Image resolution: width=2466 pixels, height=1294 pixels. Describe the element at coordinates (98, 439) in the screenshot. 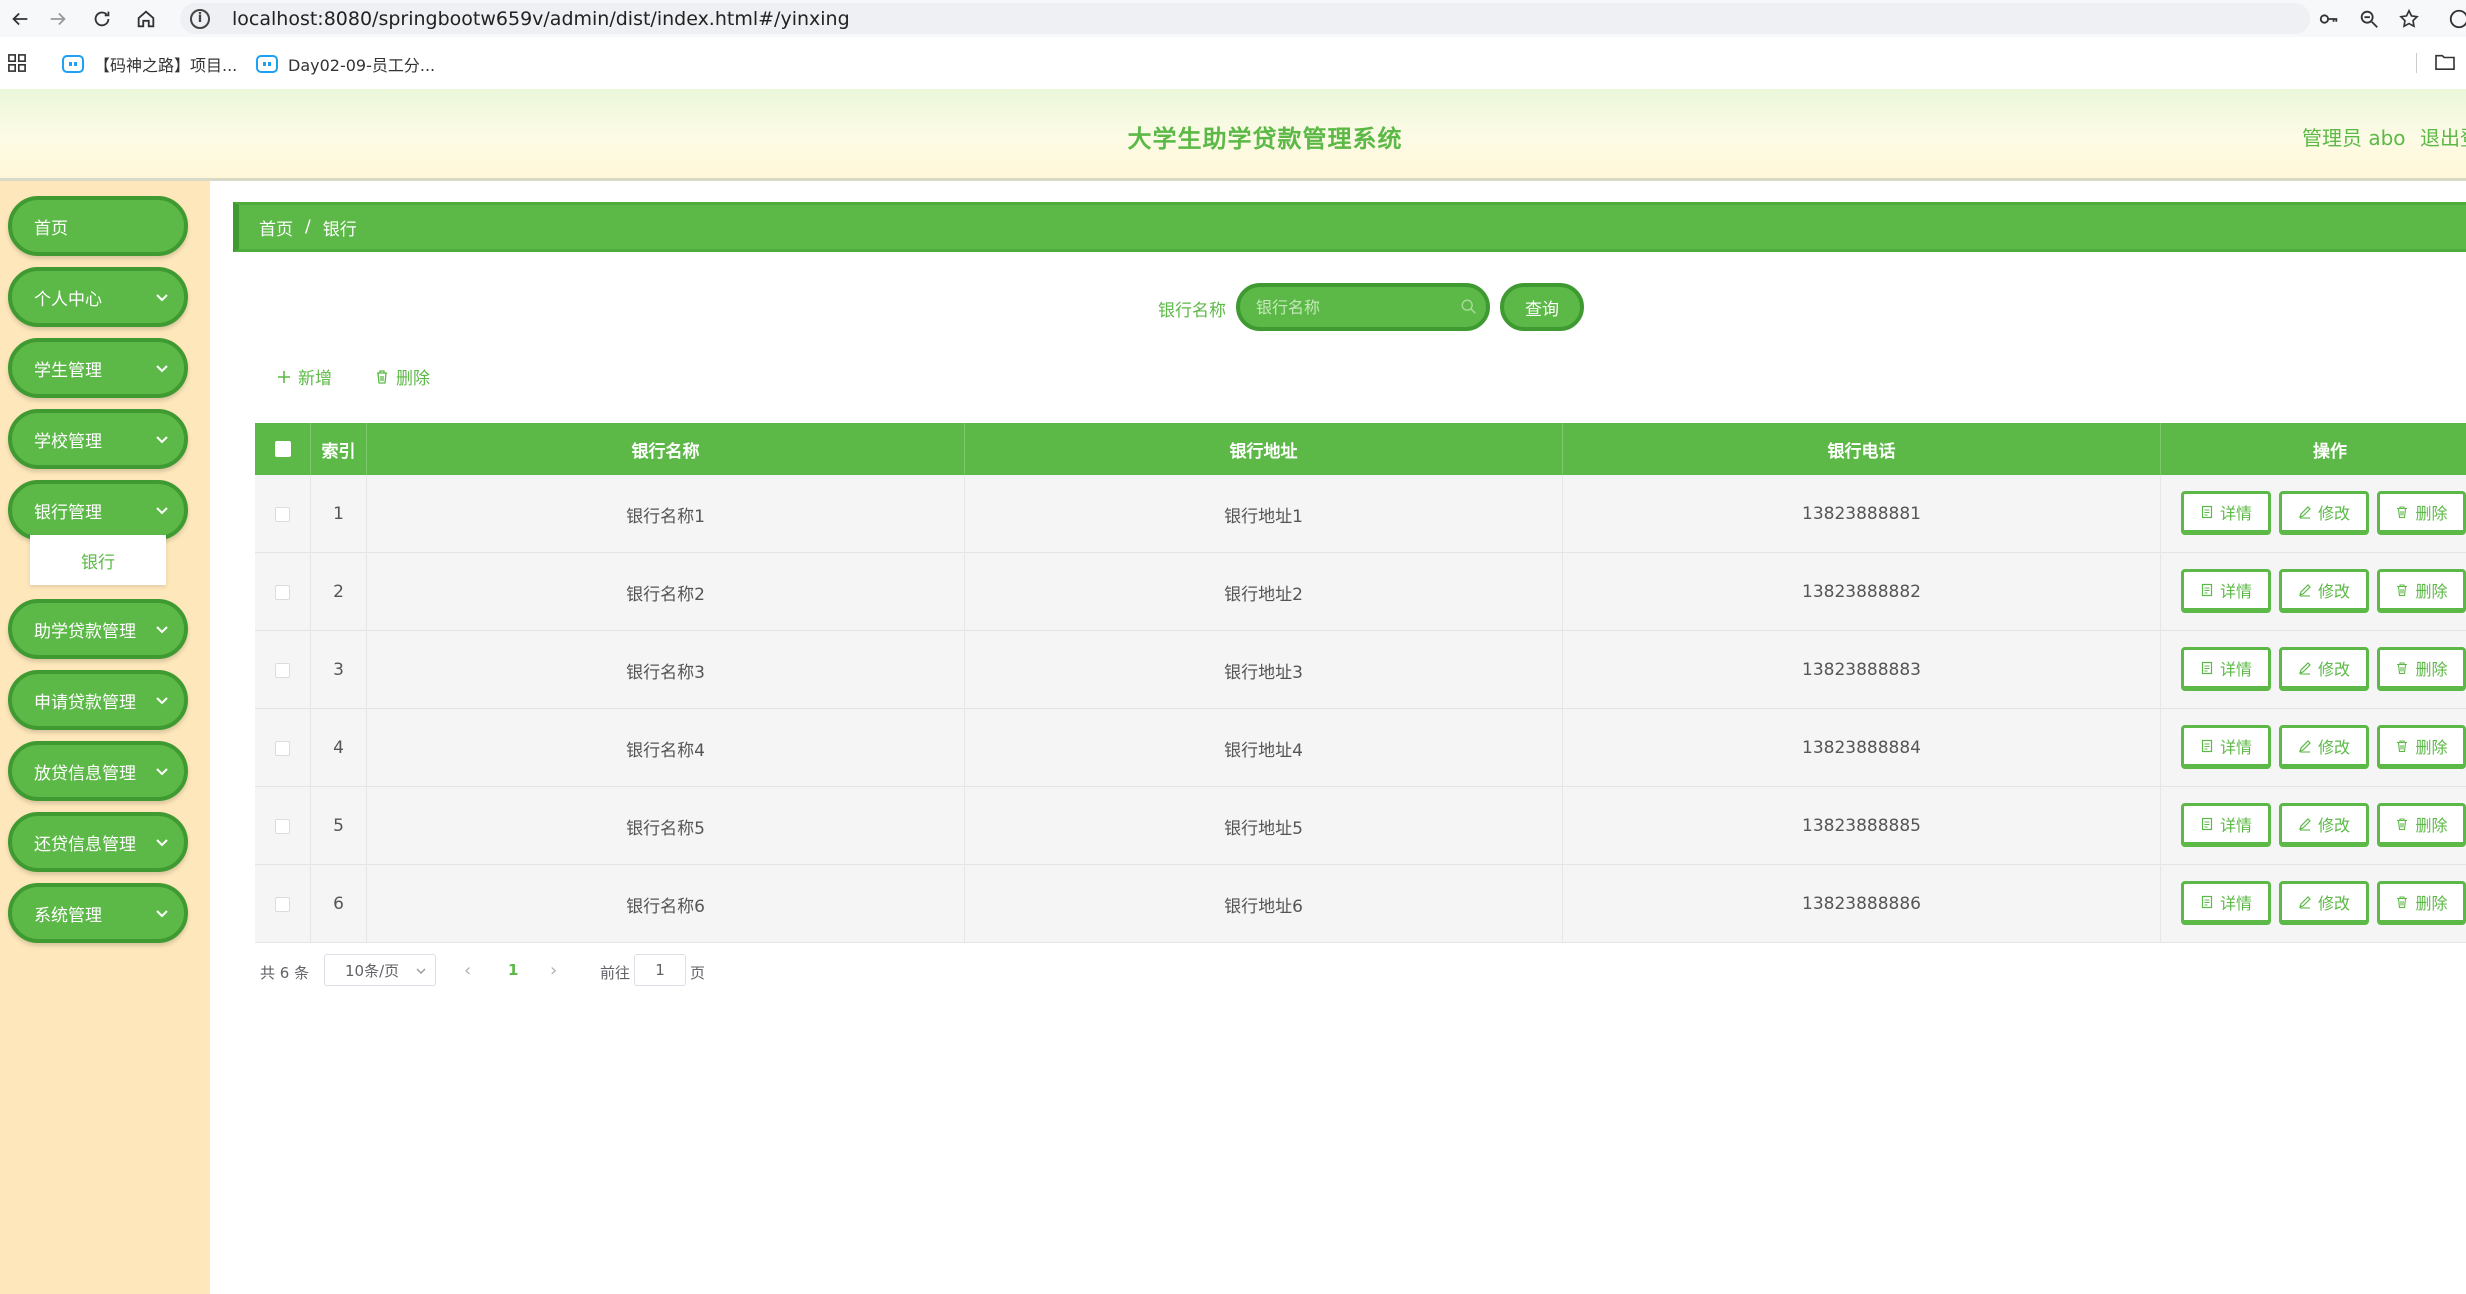

I see `sidebar-item-schools: 学校管理` at that location.